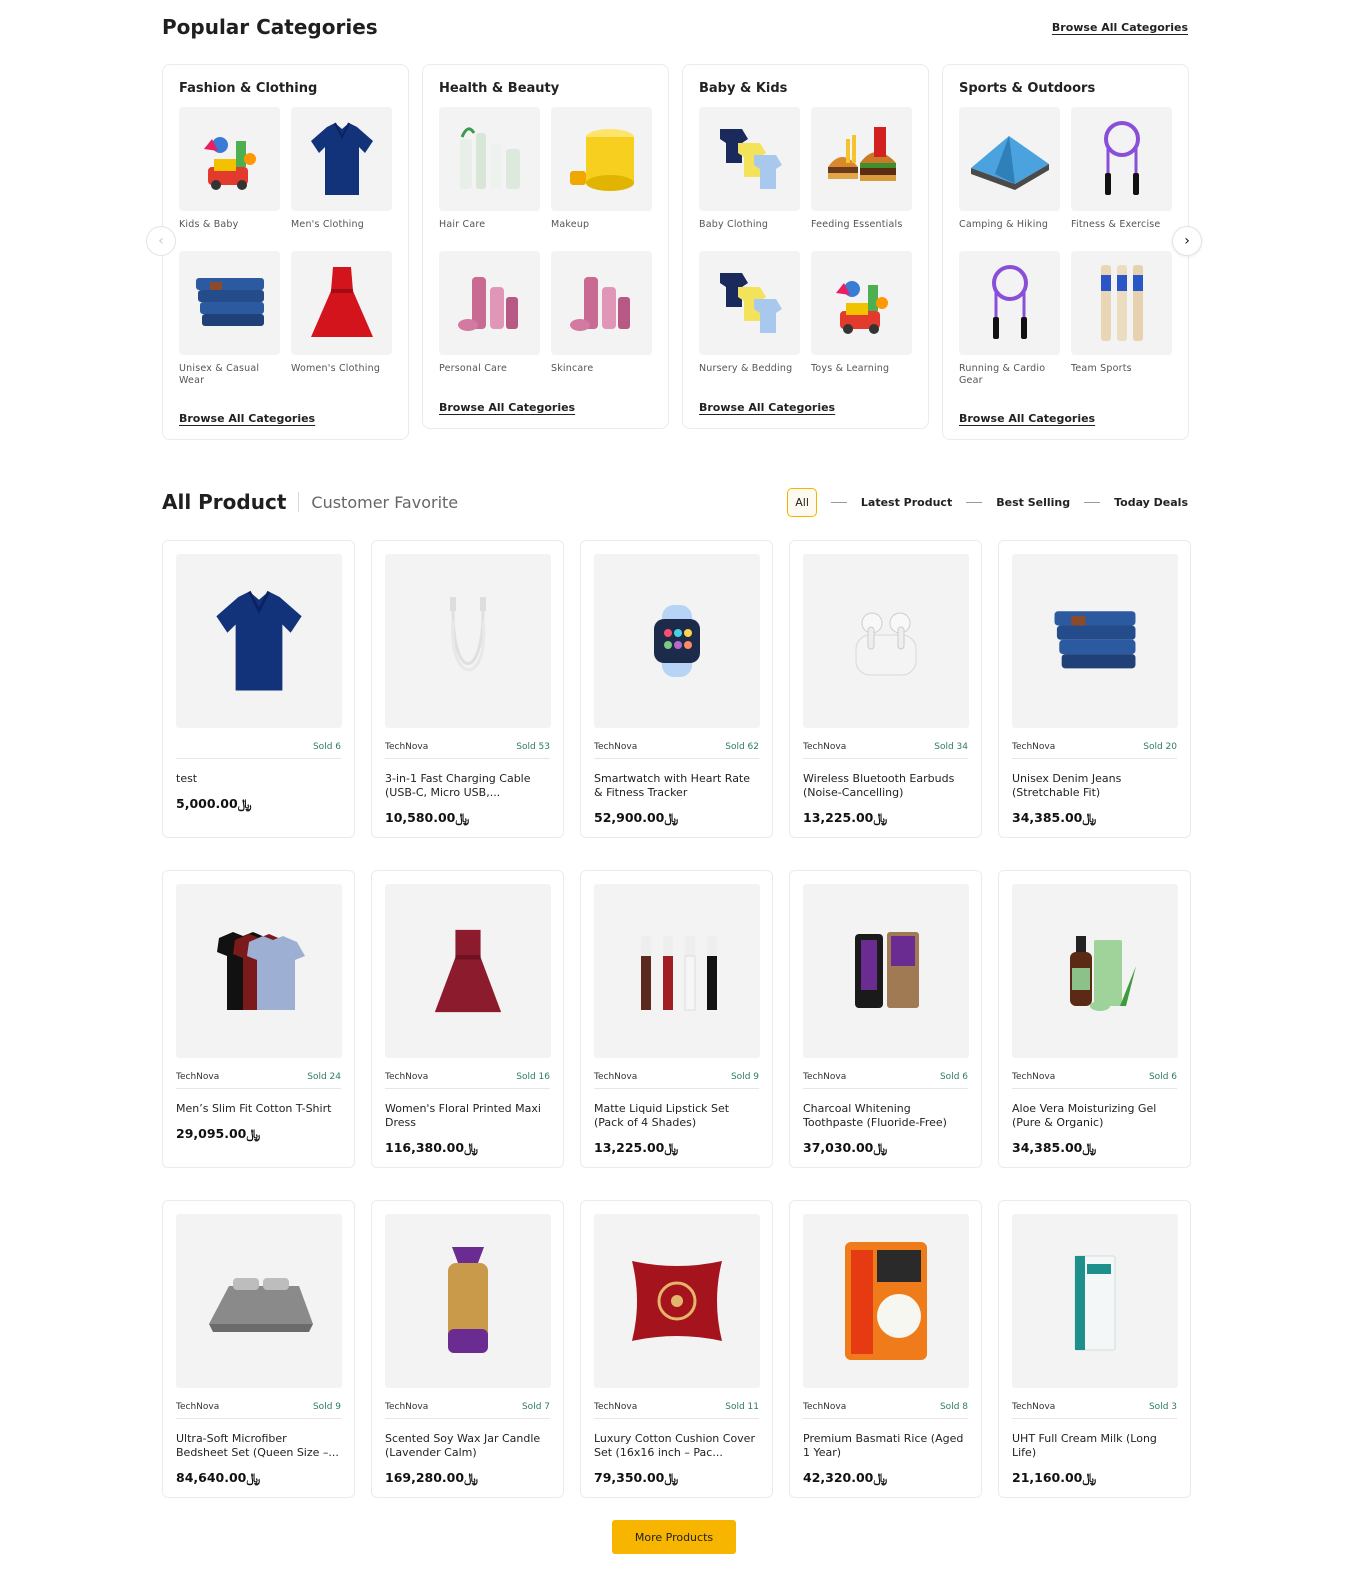  Describe the element at coordinates (229, 175) in the screenshot. I see `subcategory-kids-baby: Kids & Baby` at that location.